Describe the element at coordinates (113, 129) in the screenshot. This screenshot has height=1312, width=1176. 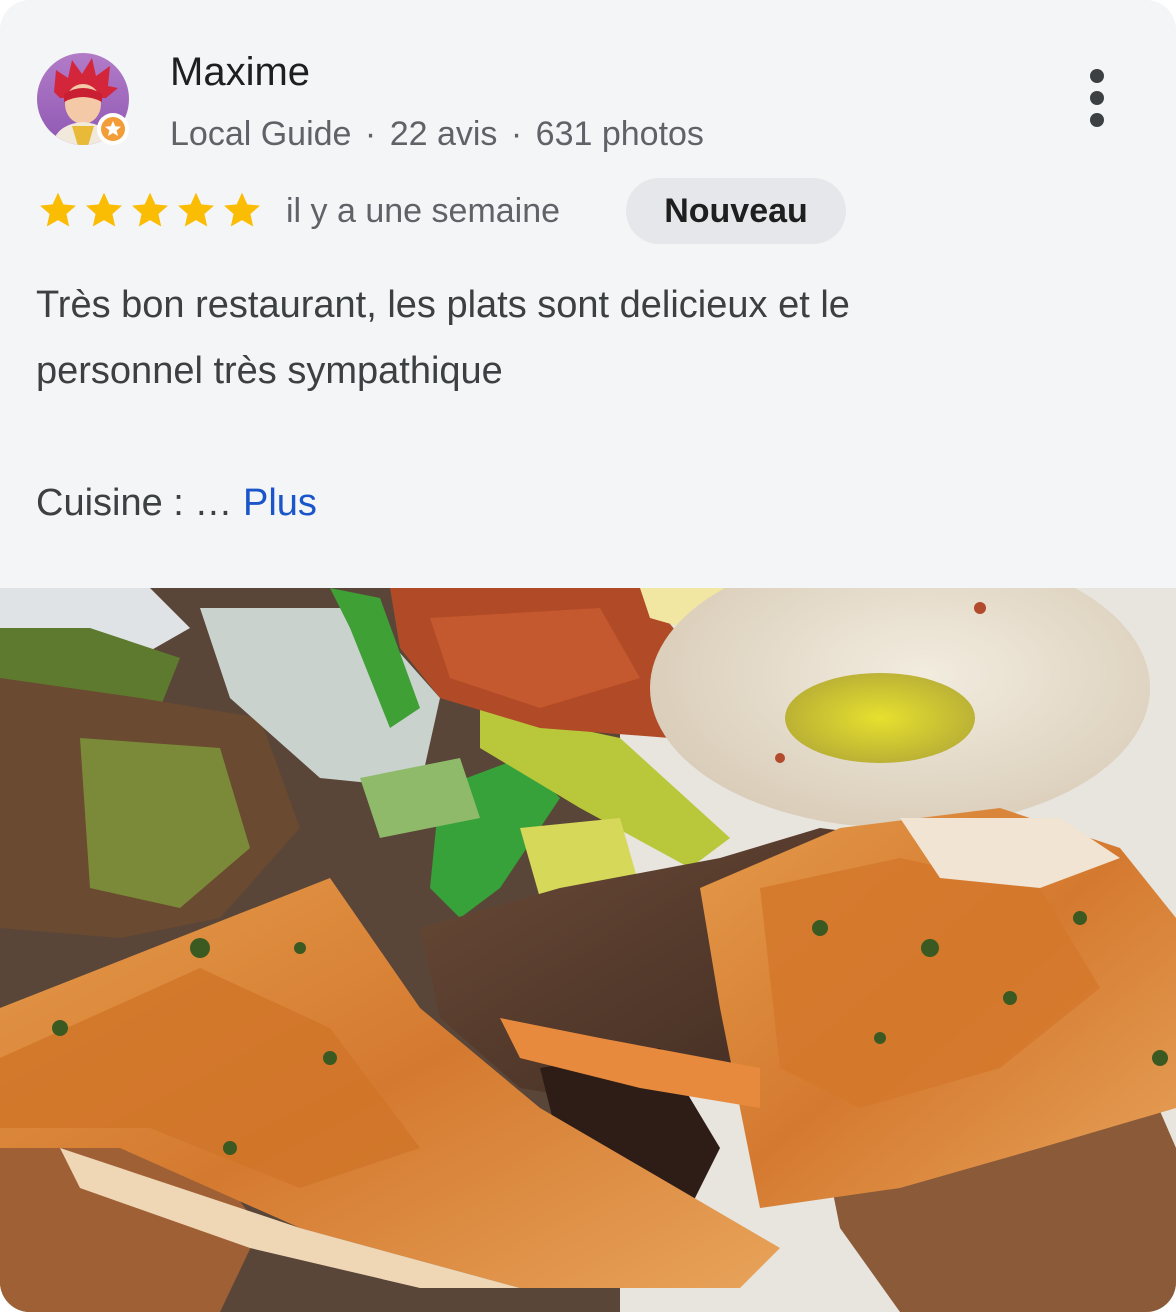
I see `local-guide-badge-icon` at that location.